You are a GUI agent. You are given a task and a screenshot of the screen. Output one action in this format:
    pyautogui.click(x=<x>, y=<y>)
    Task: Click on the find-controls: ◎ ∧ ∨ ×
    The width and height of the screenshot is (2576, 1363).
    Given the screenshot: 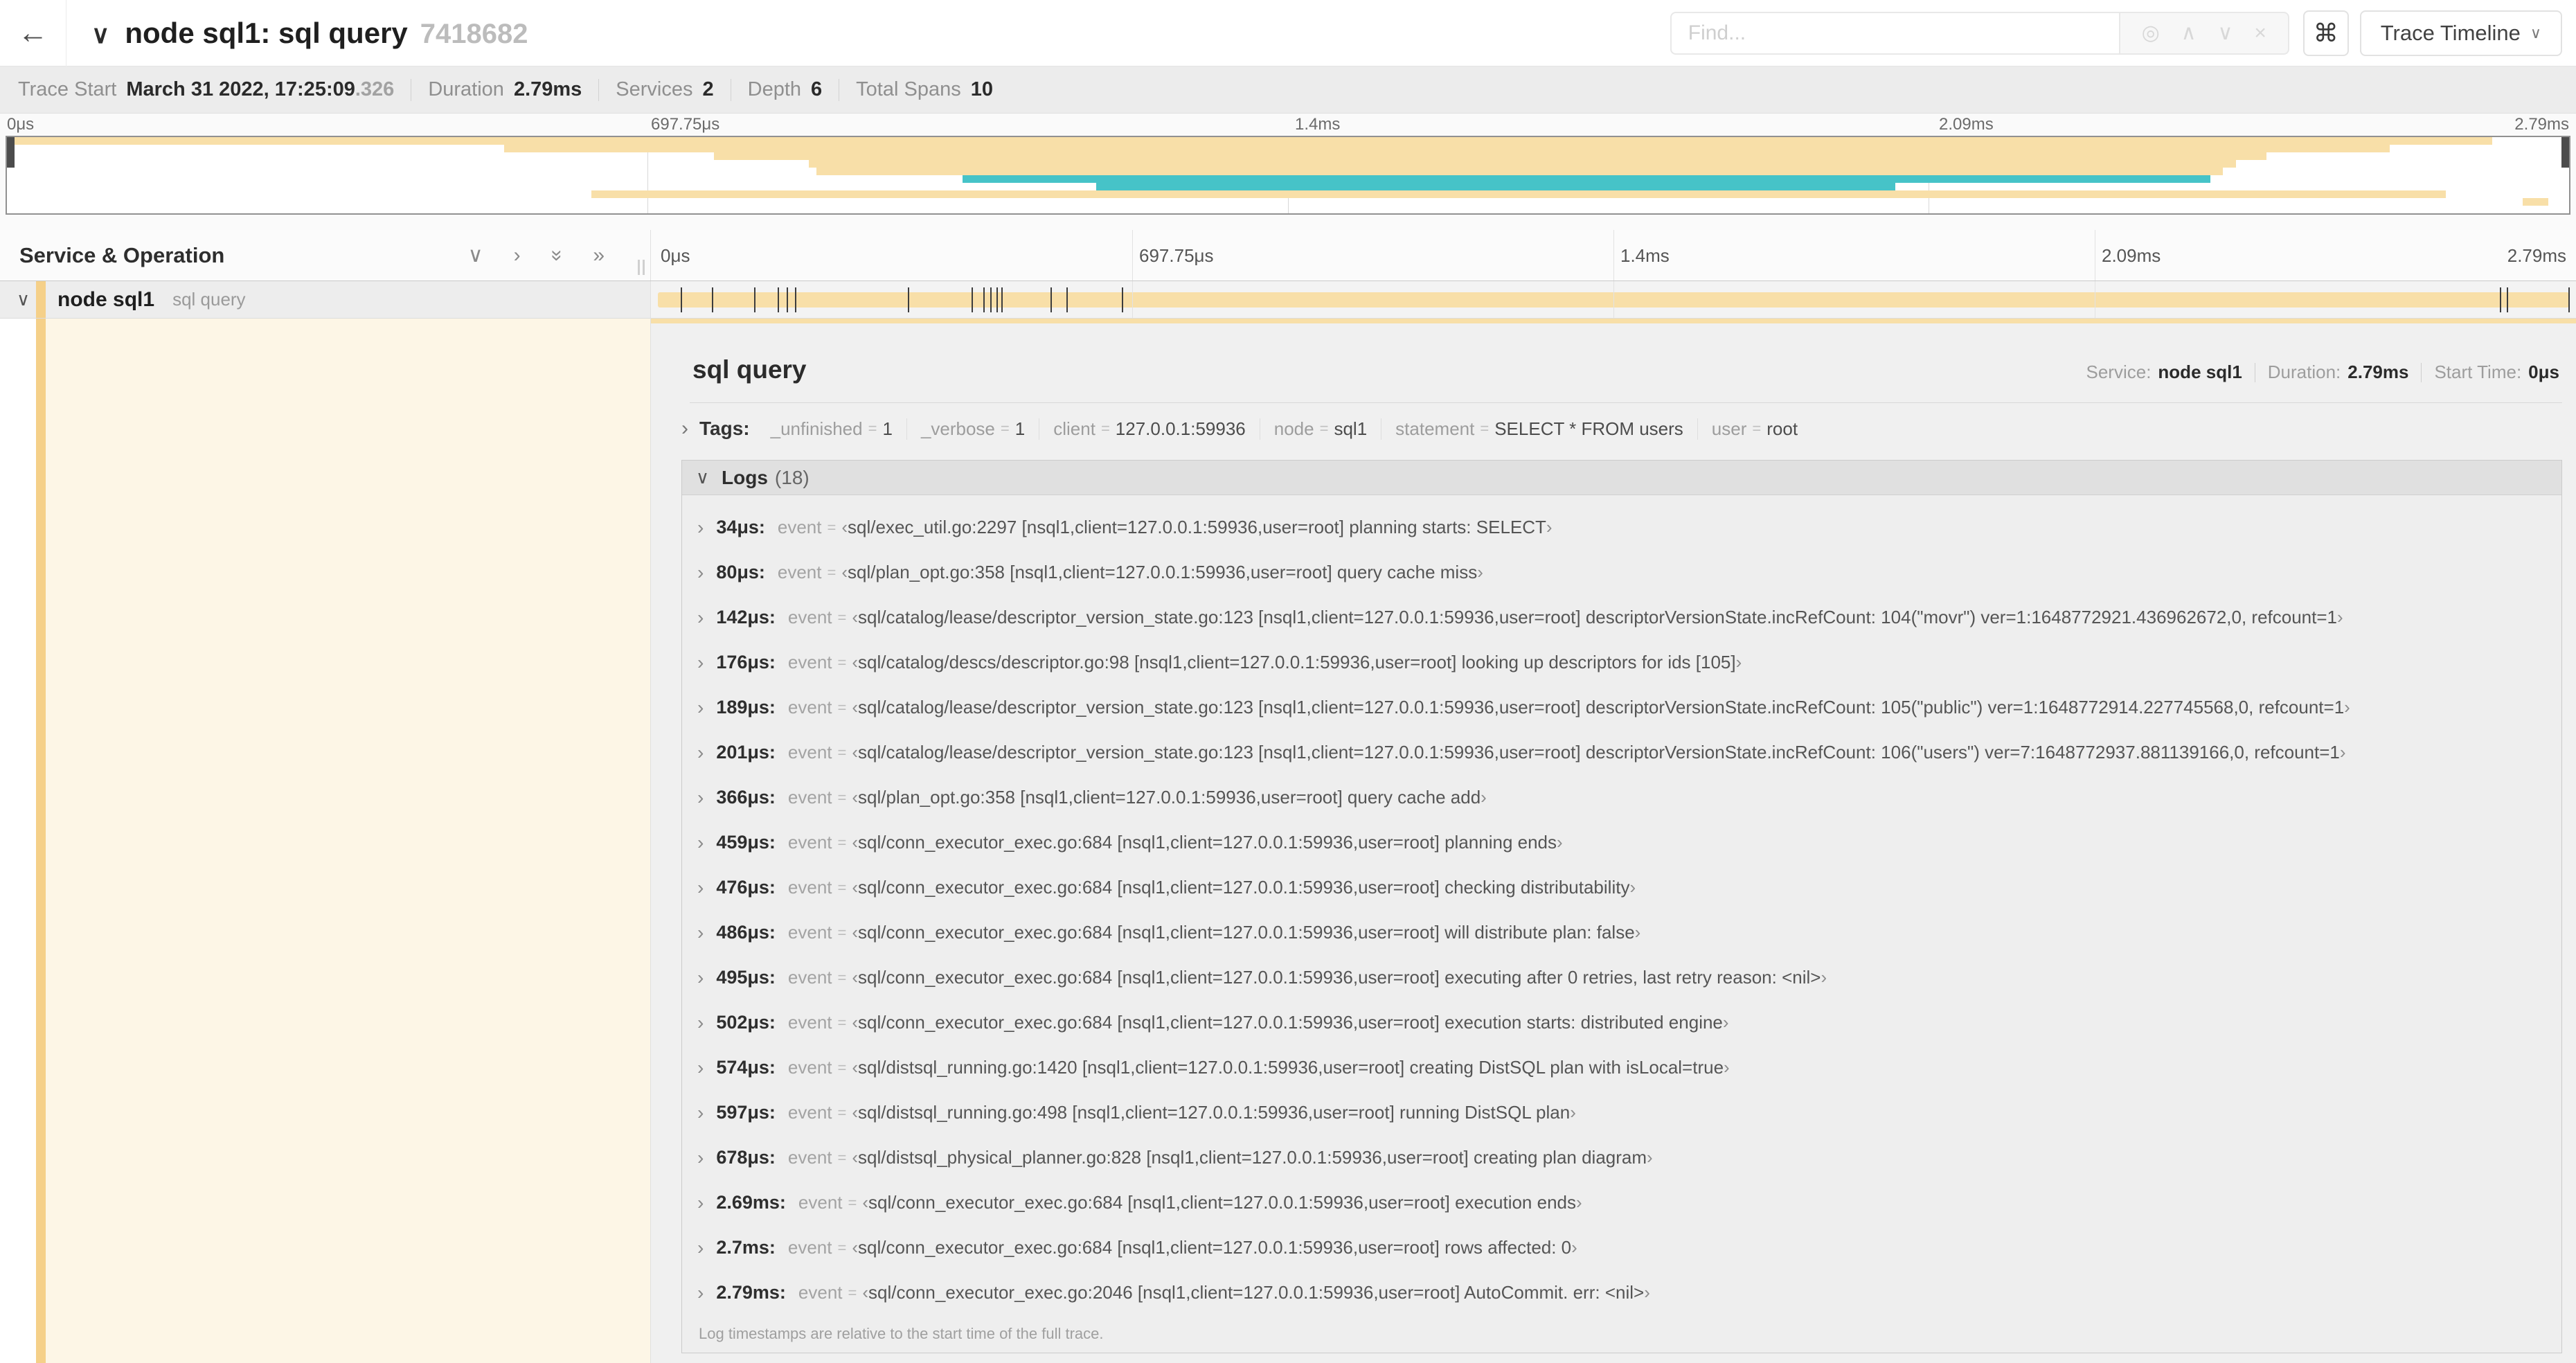 What is the action you would take?
    pyautogui.click(x=2203, y=33)
    